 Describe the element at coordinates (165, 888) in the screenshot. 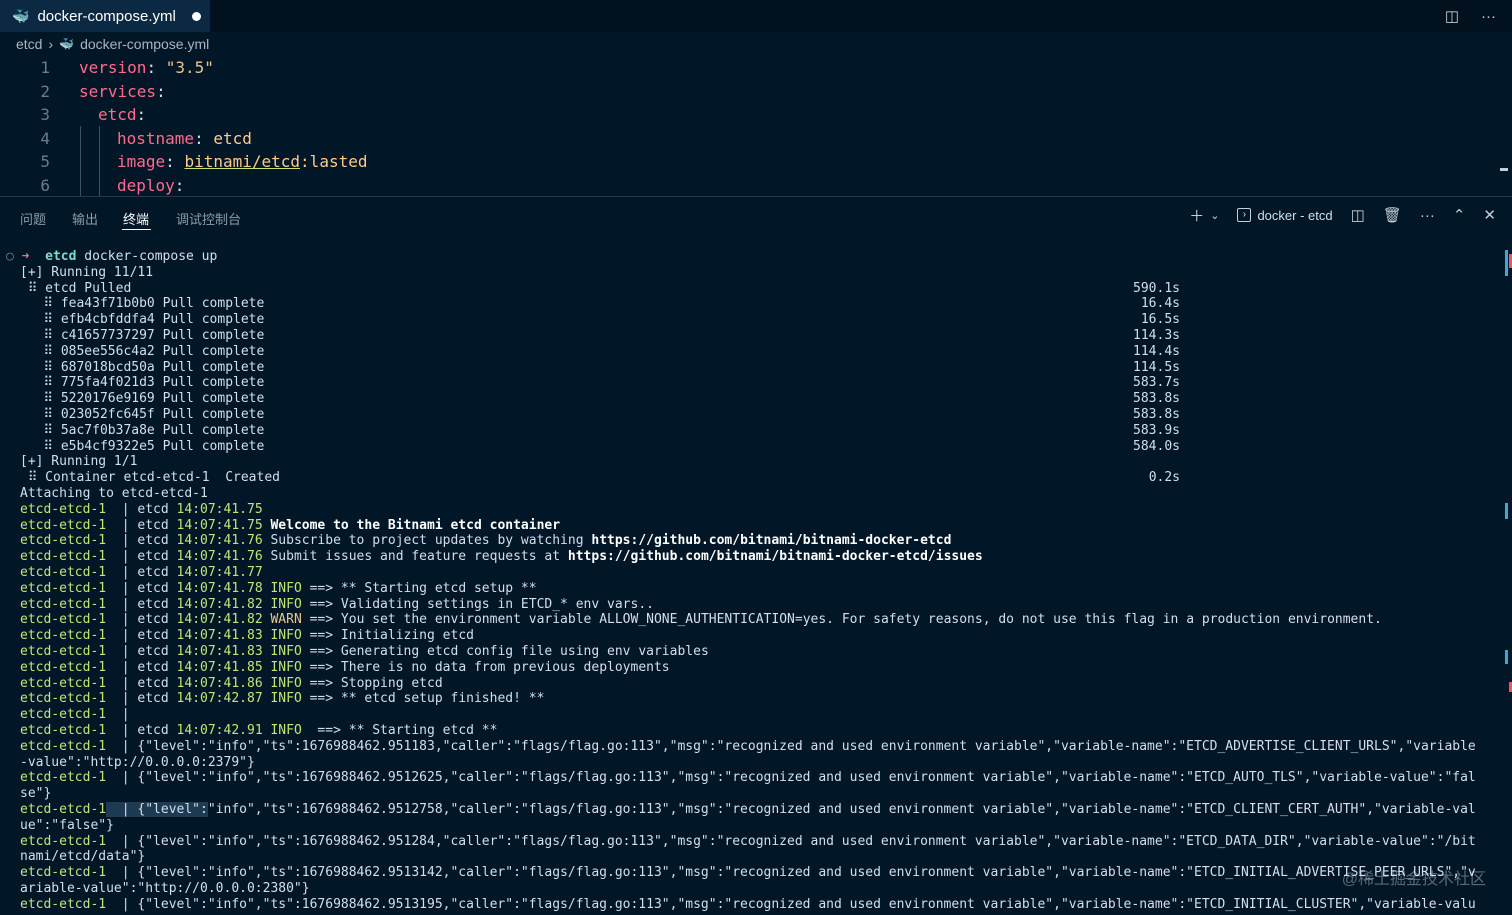

I see `json-log-continuation: ariable-value":"http://0.0.0.0:2380"}` at that location.